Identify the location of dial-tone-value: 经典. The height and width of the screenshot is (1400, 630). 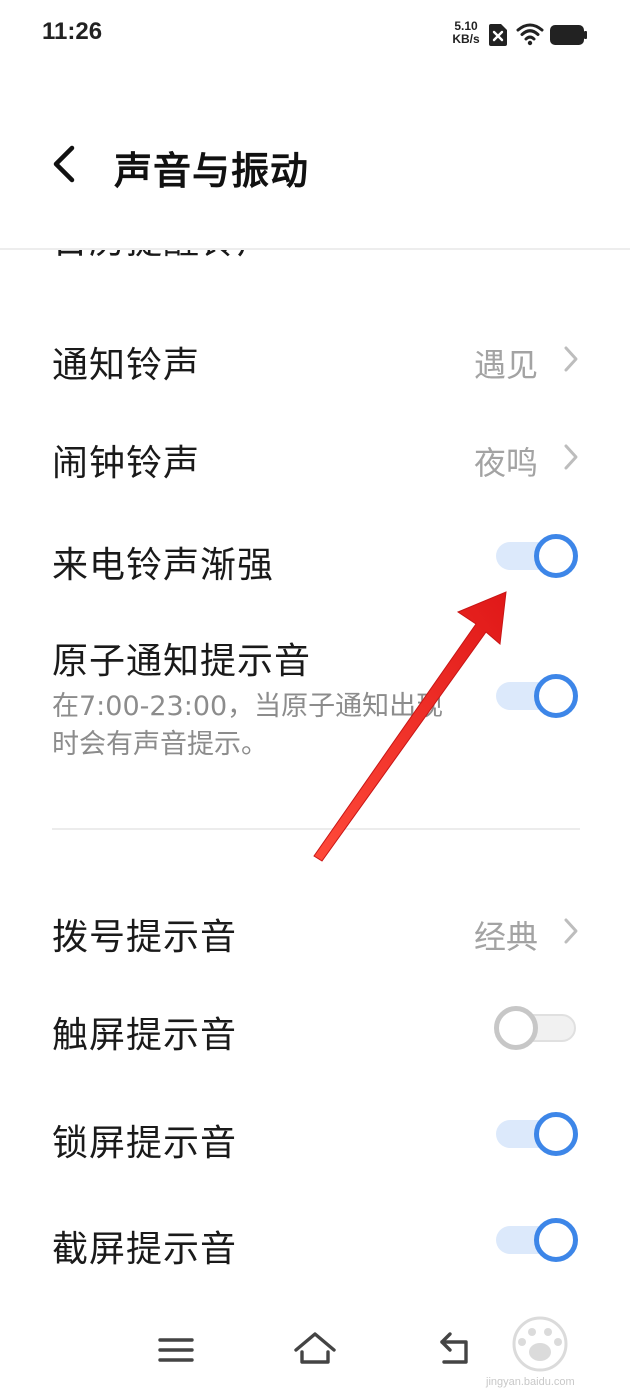
(505, 937).